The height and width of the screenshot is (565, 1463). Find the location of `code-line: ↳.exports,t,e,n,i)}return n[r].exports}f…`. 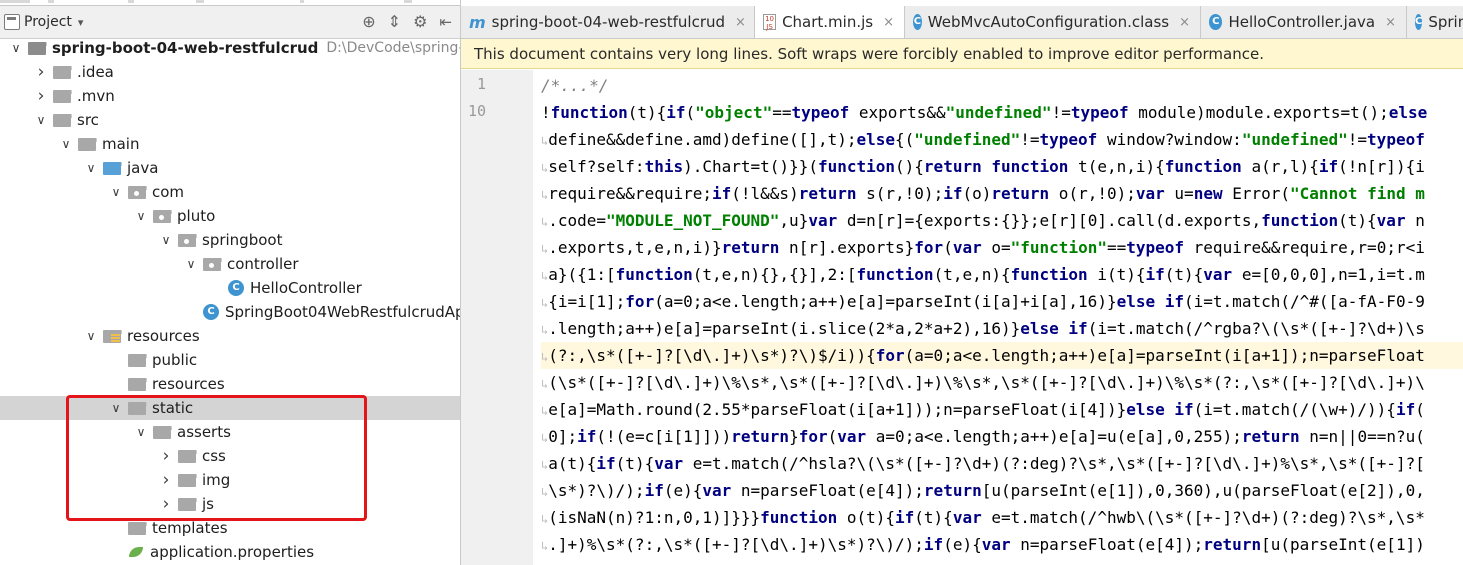

code-line: ↳.exports,t,e,n,i)}return n[r].exports}f… is located at coordinates (1002, 247).